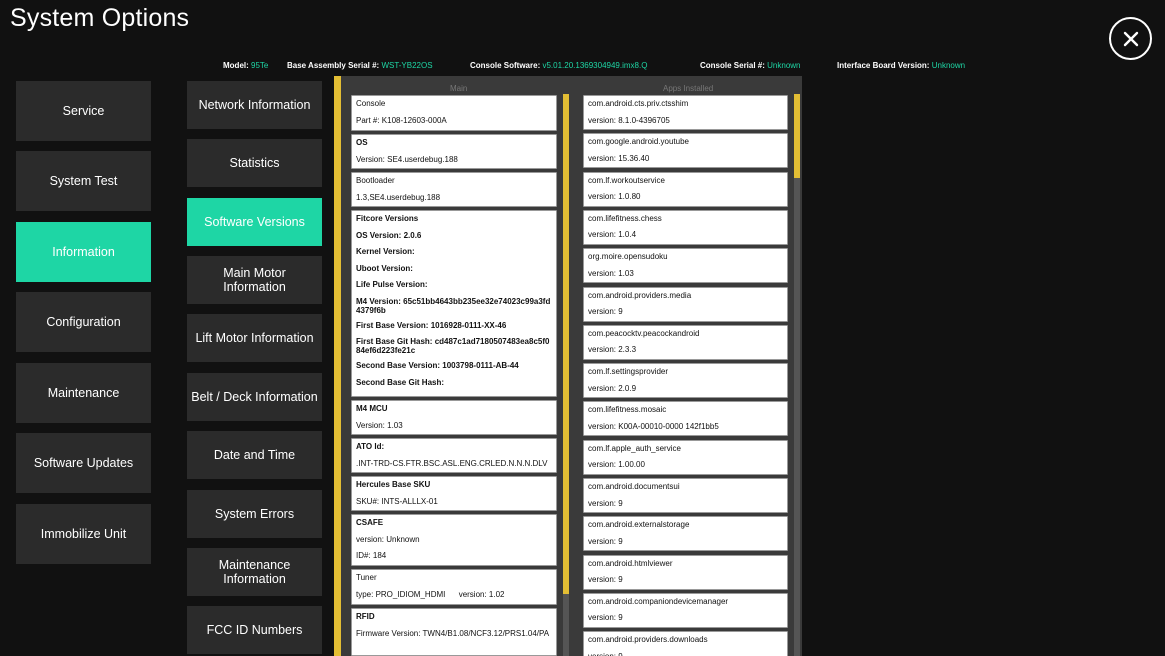 This screenshot has width=1165, height=656. Describe the element at coordinates (254, 630) in the screenshot. I see `subnav-fcc-id-numbers: FCC ID Numbers` at that location.